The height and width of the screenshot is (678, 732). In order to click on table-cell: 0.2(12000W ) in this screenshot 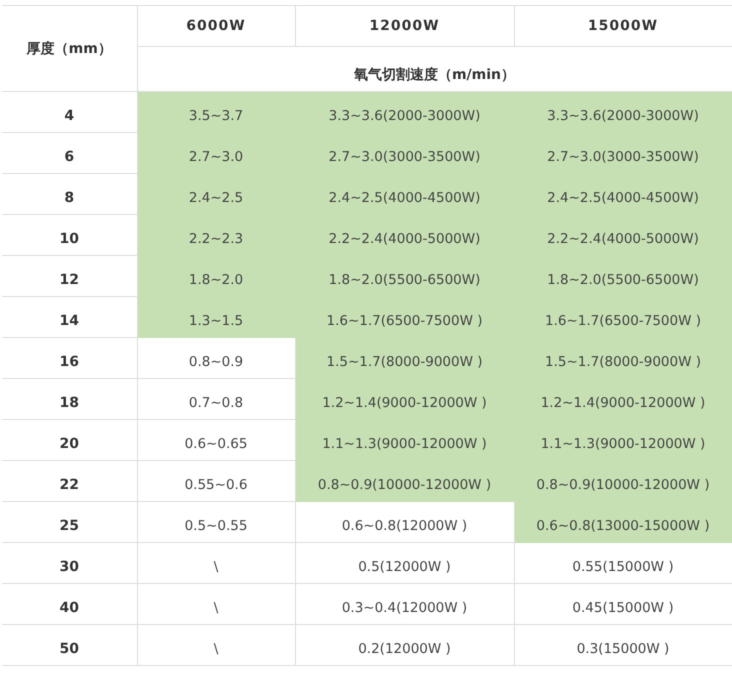, I will do `click(404, 645)`.